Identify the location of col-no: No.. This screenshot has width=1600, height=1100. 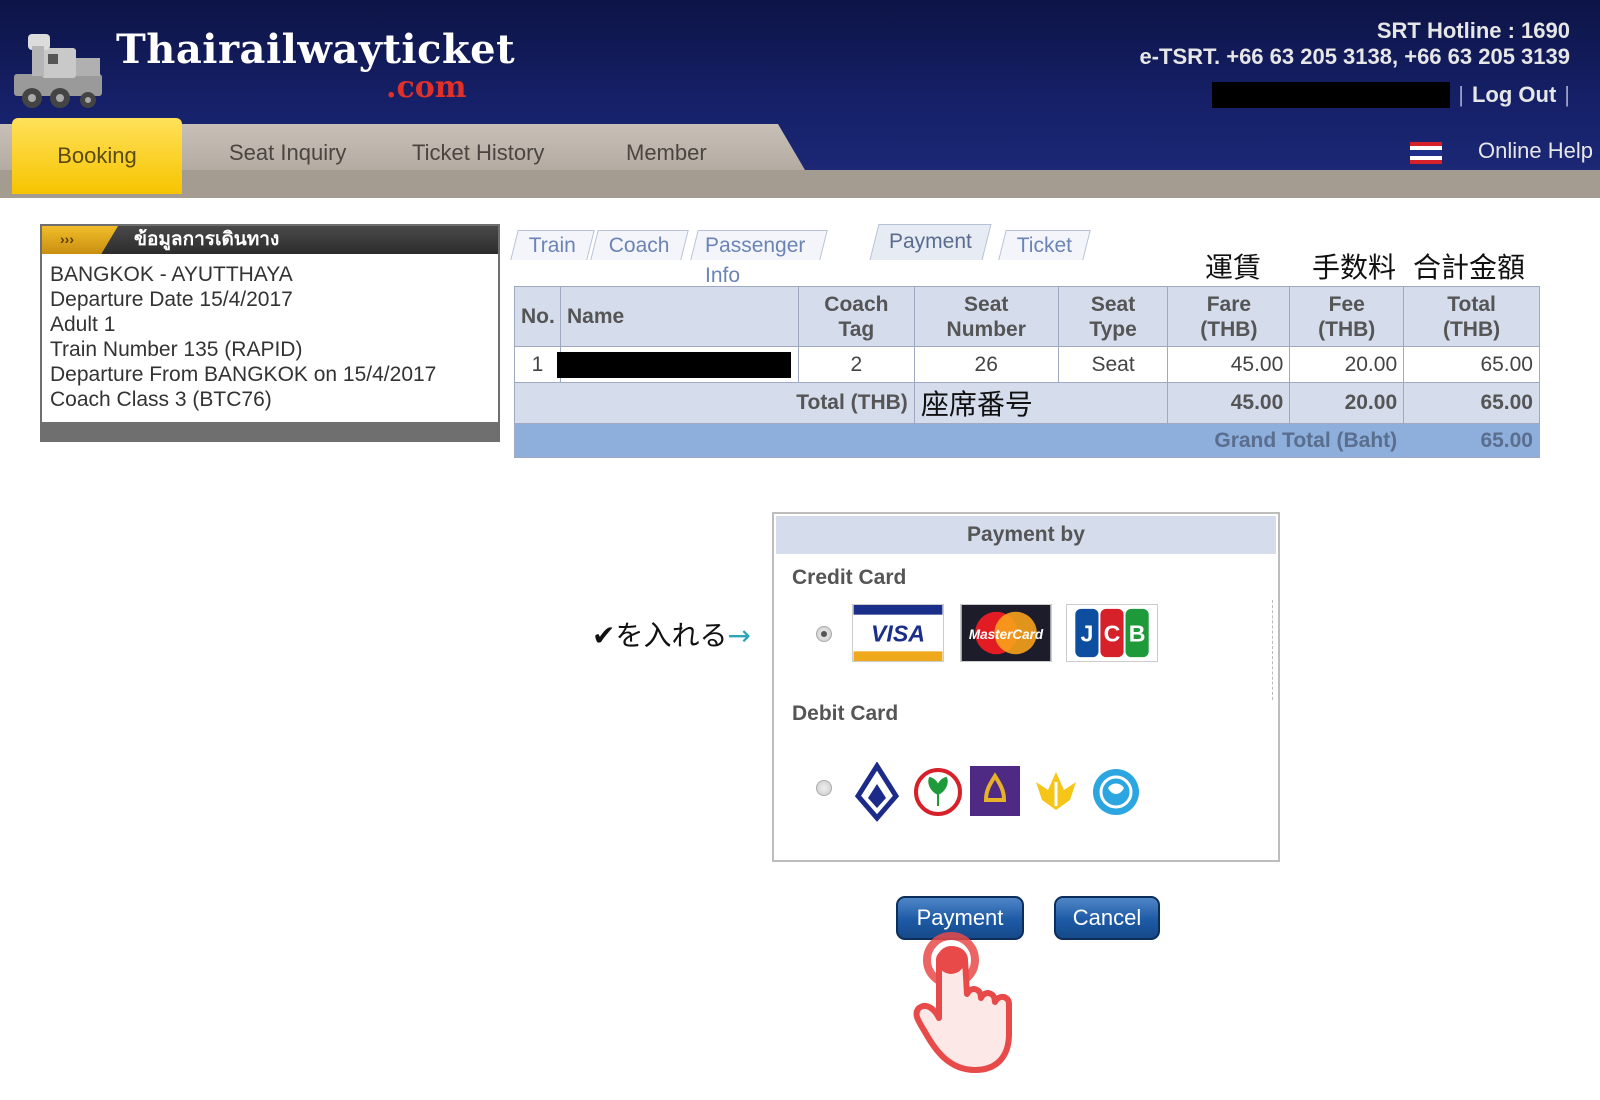
(537, 316).